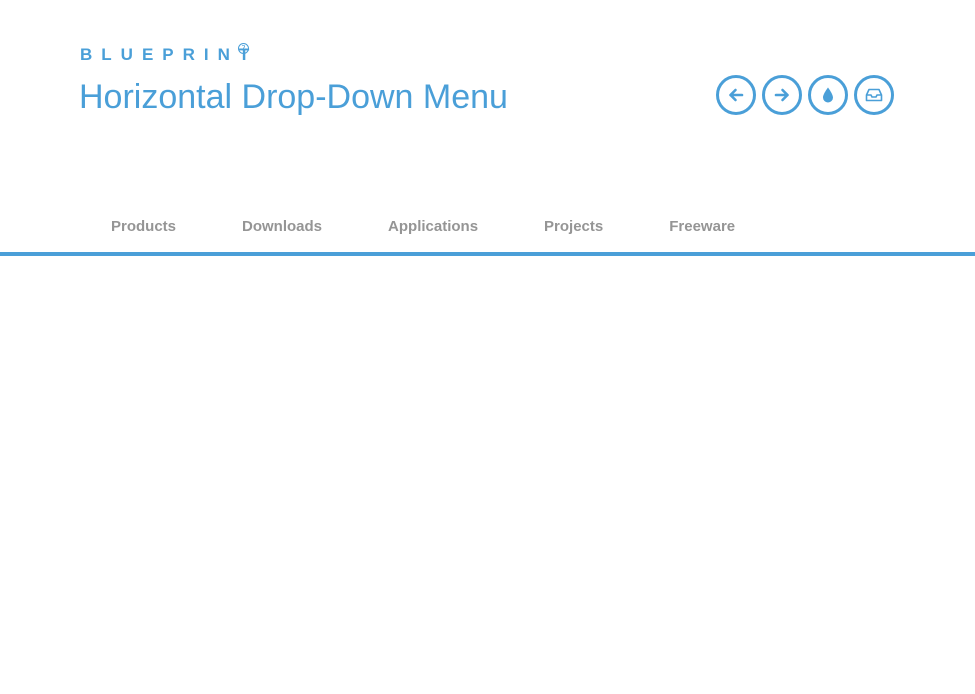 The height and width of the screenshot is (694, 975). I want to click on drop-button, so click(828, 95).